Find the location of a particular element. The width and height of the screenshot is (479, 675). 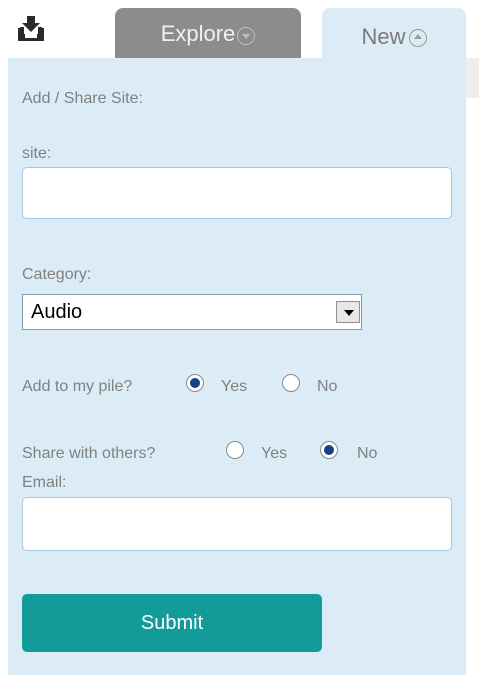

tab-explore: Explore is located at coordinates (208, 34).